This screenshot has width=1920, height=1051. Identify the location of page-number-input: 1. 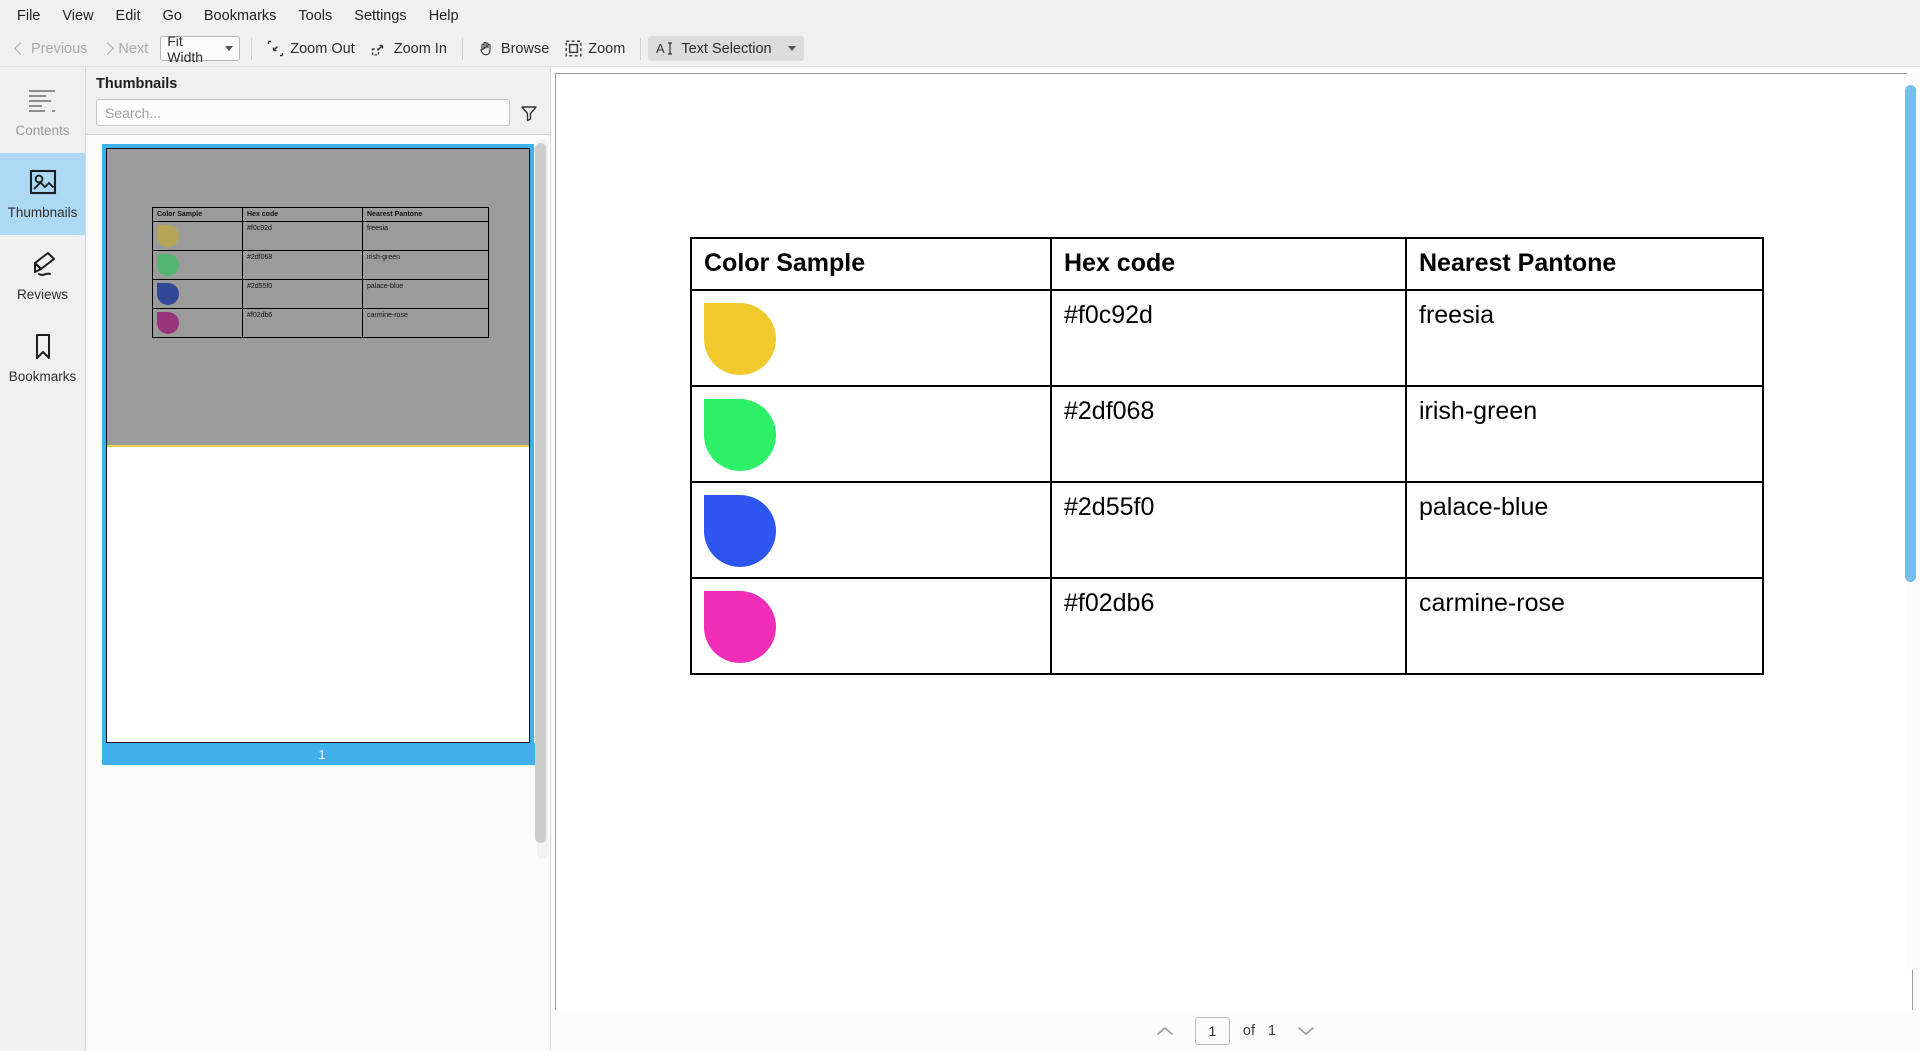
(1212, 1030).